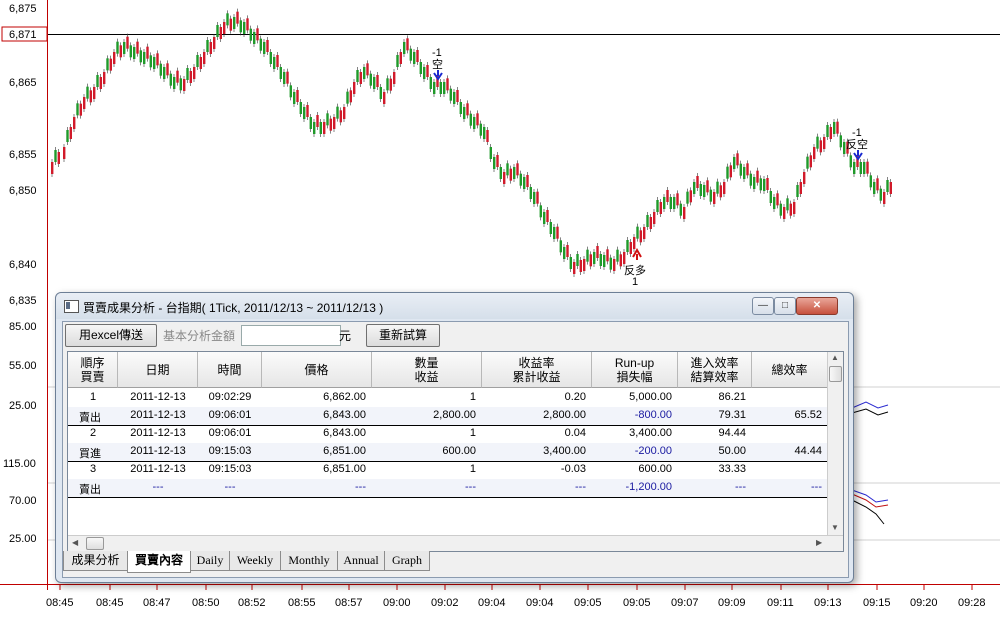 The image size is (1000, 618). Describe the element at coordinates (291, 335) in the screenshot. I see `amount-input` at that location.